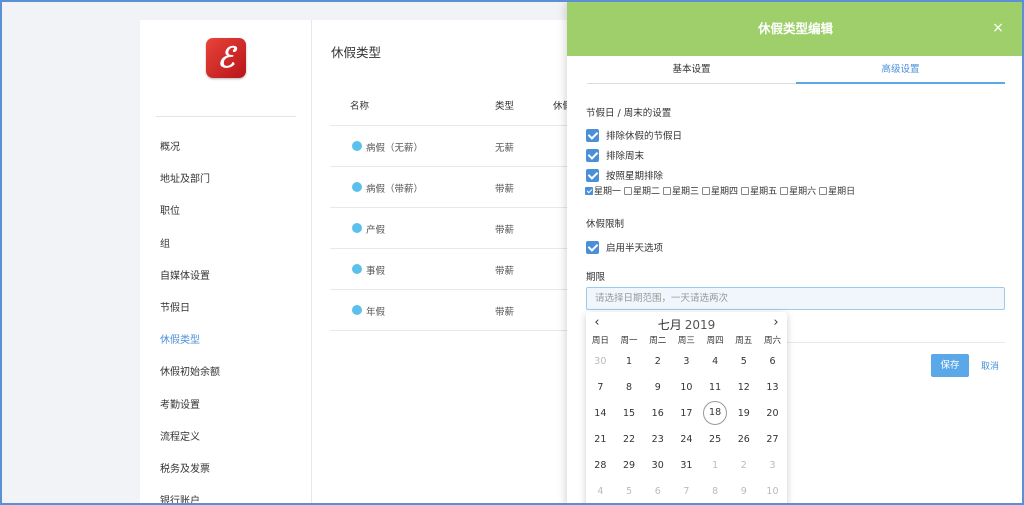  What do you see at coordinates (634, 135) in the screenshot?
I see `exclude-holidays-option: 排除休假的节假日` at bounding box center [634, 135].